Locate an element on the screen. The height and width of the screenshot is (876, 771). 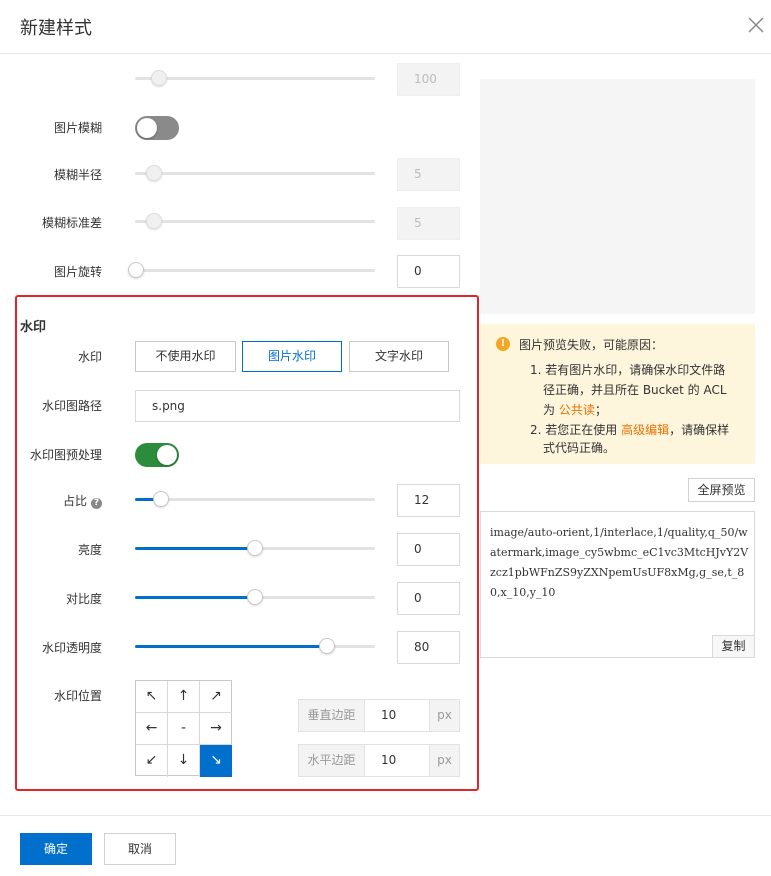
position-grid: ↖ ↑ ↗ ← - → ↙ ↓ ↘ is located at coordinates (183, 728).